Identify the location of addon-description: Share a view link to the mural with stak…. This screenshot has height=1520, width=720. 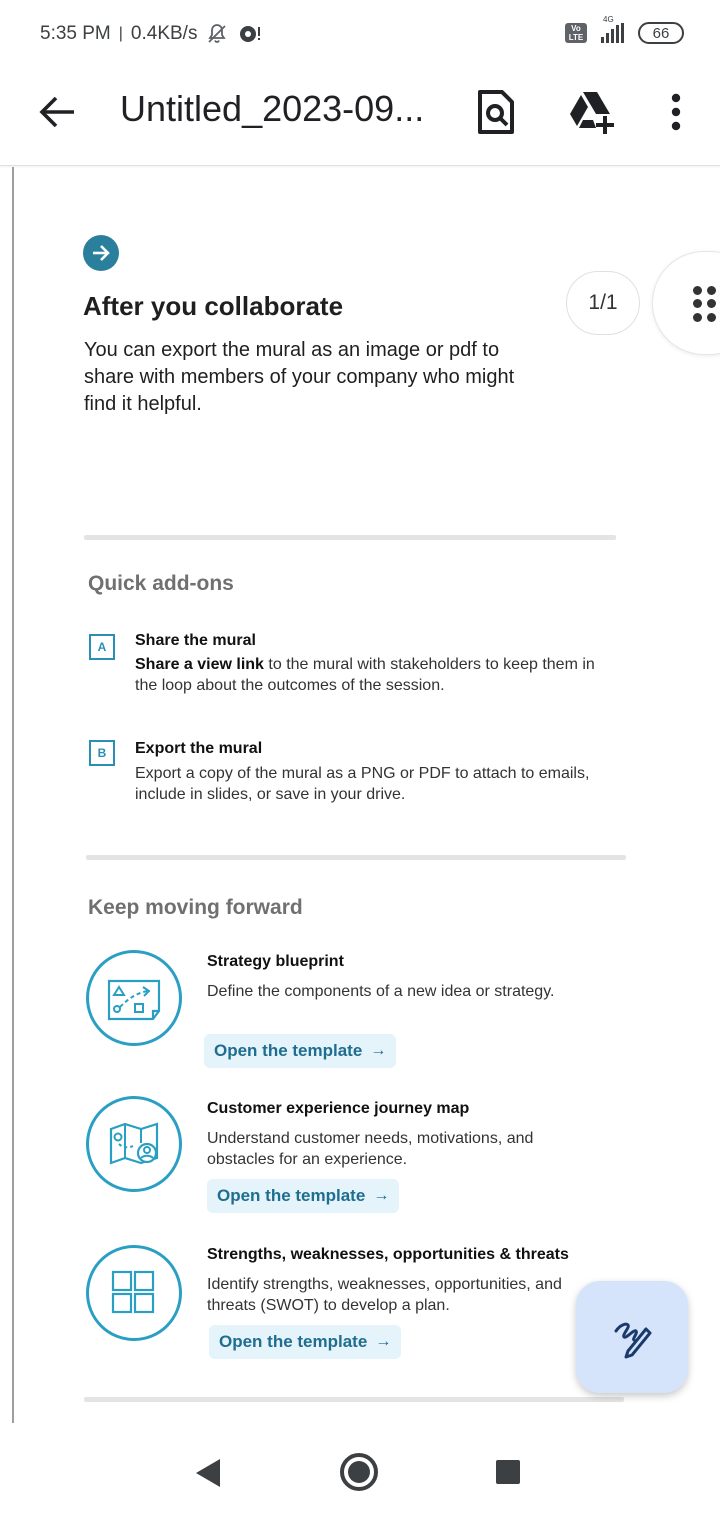
(370, 675).